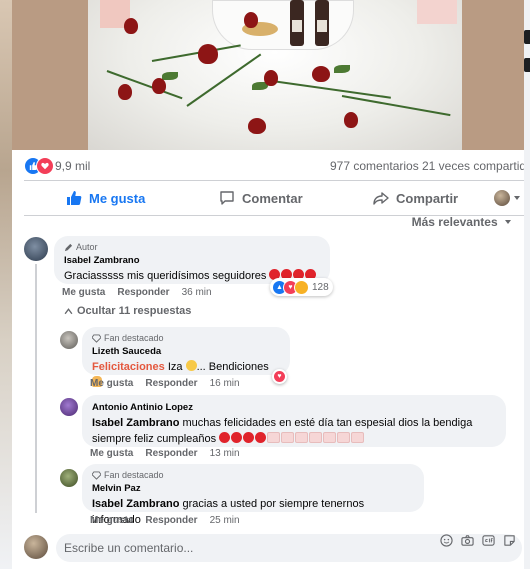 The height and width of the screenshot is (569, 530). I want to click on gif-icon, so click(488, 540).